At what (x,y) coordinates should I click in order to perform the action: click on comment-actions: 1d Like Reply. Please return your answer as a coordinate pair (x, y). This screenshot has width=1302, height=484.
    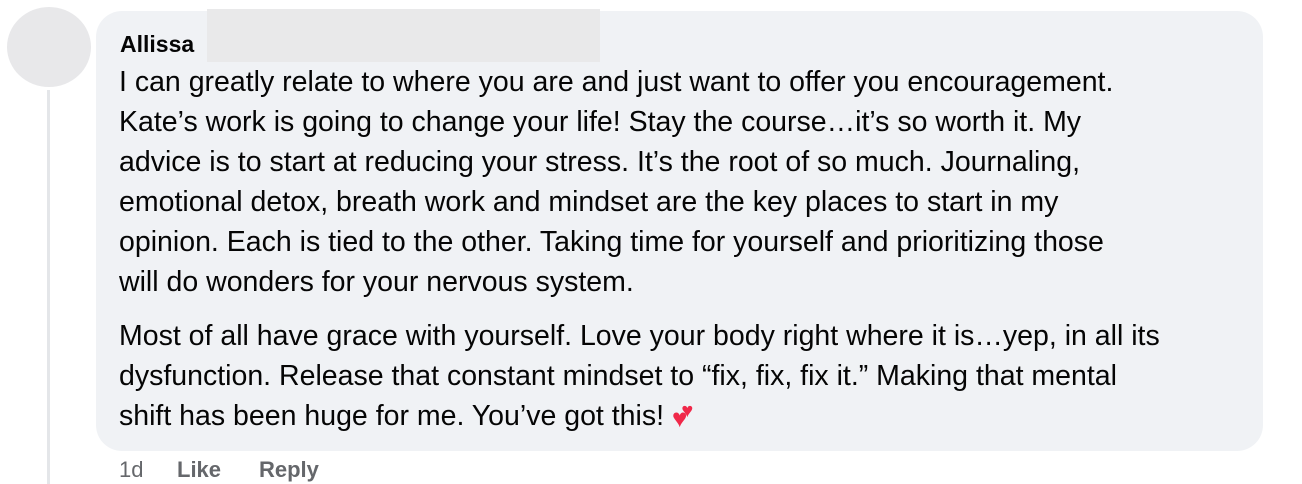
    Looking at the image, I should click on (219, 470).